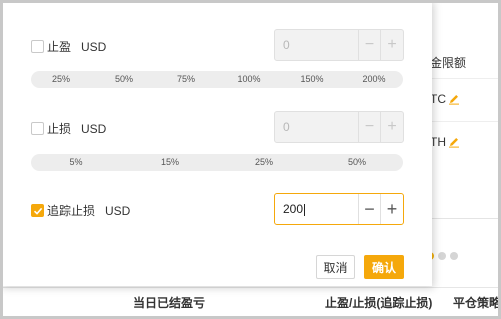 Image resolution: width=501 pixels, height=319 pixels. I want to click on trailing-stop-unit: USD, so click(118, 210).